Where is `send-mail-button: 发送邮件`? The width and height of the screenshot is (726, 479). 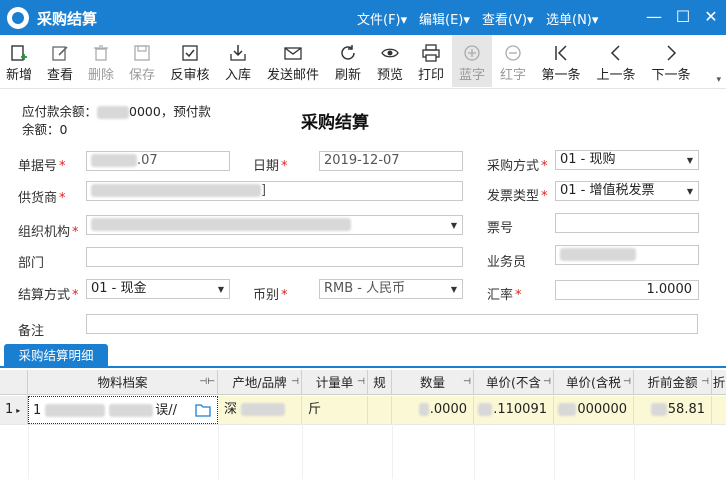 send-mail-button: 发送邮件 is located at coordinates (293, 61).